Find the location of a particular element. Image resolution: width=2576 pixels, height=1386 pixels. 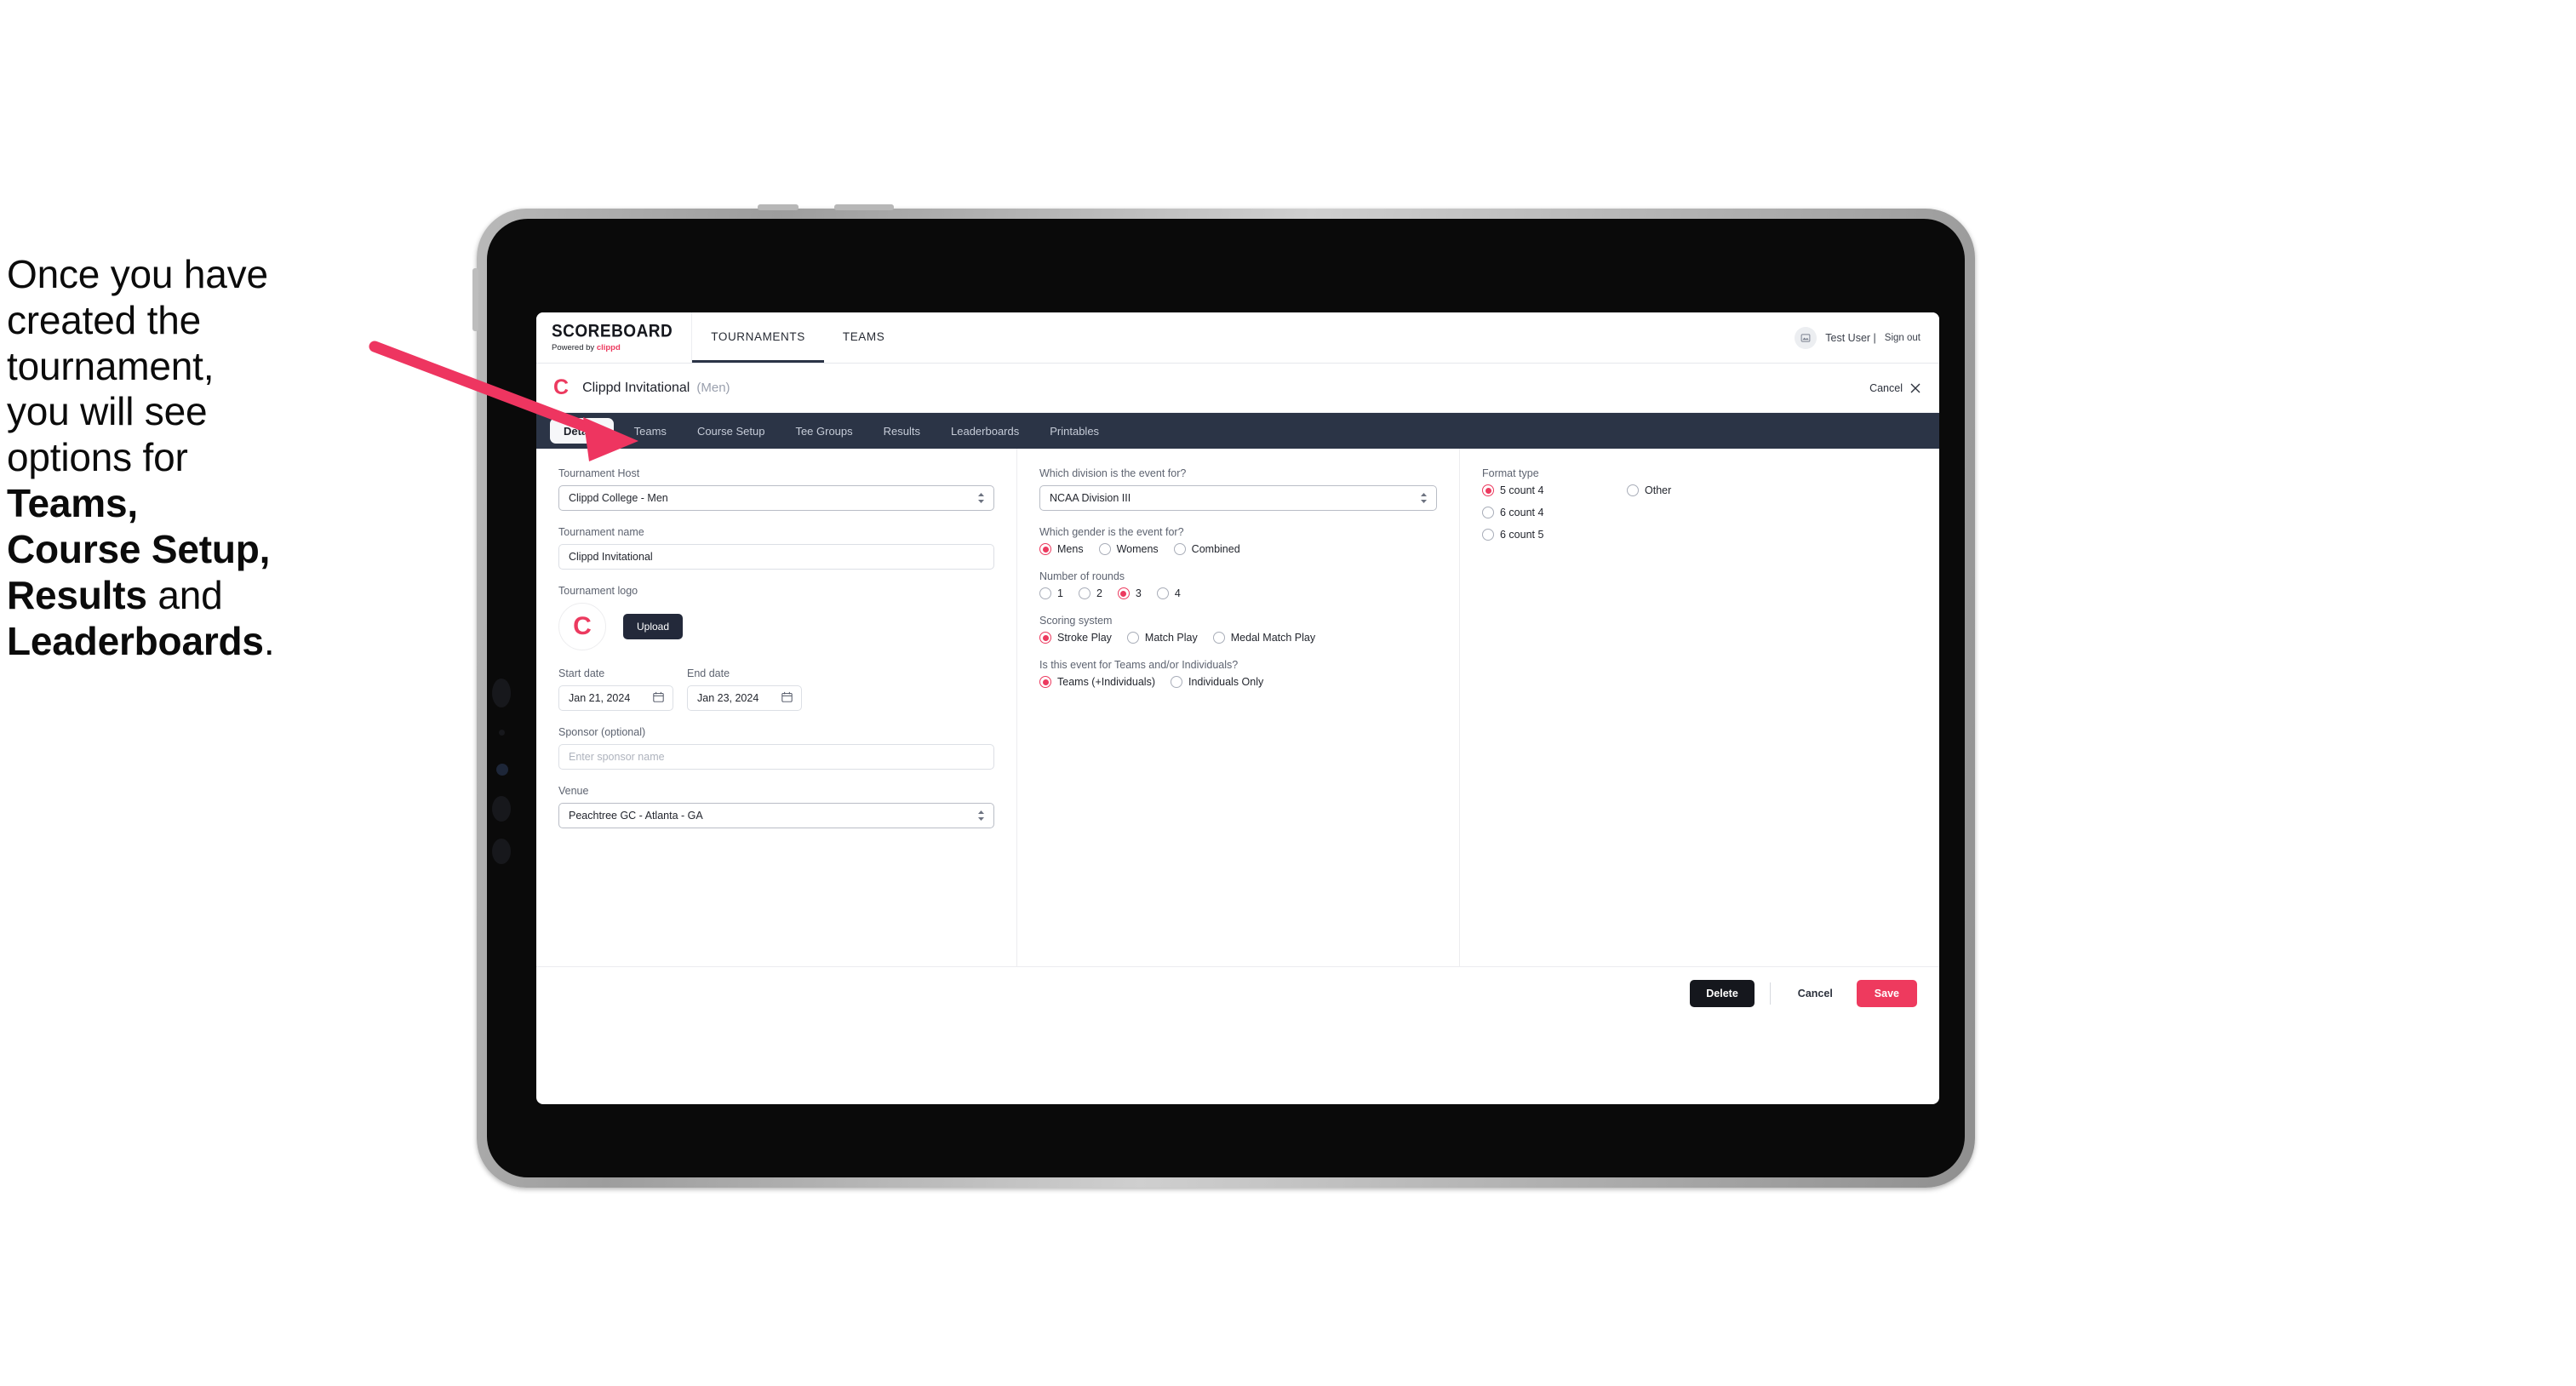

radio-option-5-count-4: 5 count 4 is located at coordinates (1555, 490).